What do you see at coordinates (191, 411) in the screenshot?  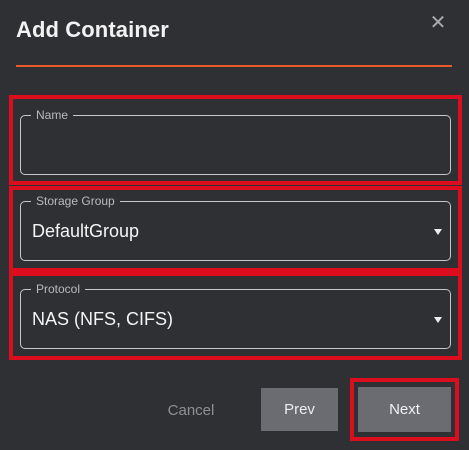 I see `cancel-button: Cancel` at bounding box center [191, 411].